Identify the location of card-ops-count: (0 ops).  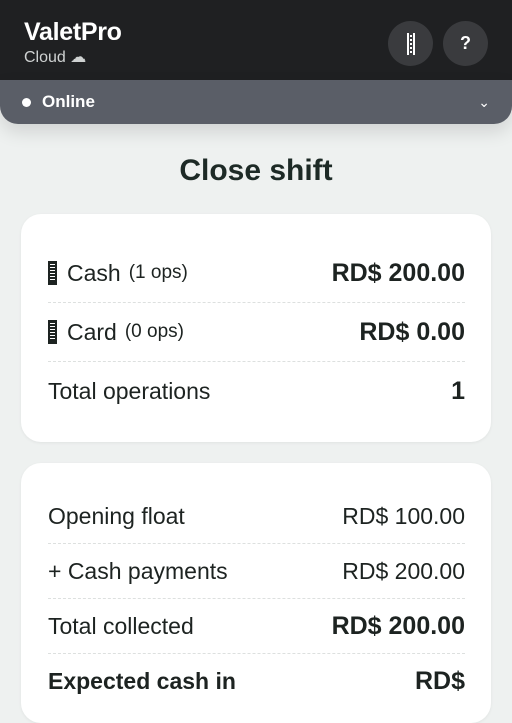
(154, 331).